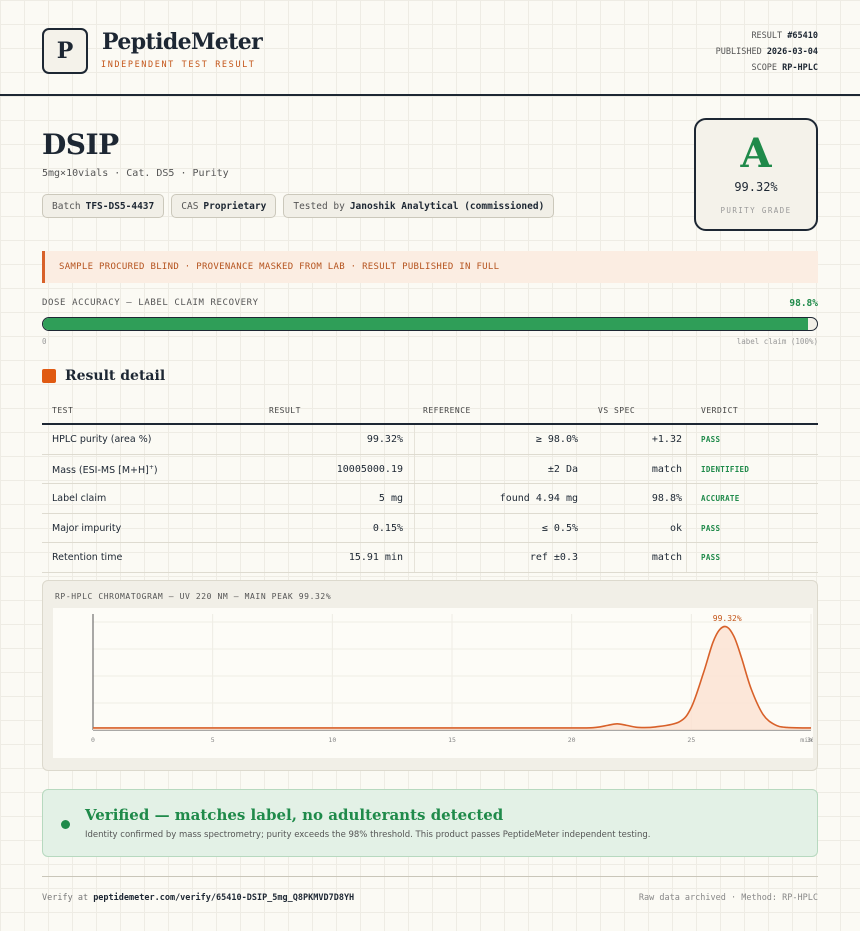  What do you see at coordinates (559, 528) in the screenshot?
I see `cell-reference: ≤ 0.5%` at bounding box center [559, 528].